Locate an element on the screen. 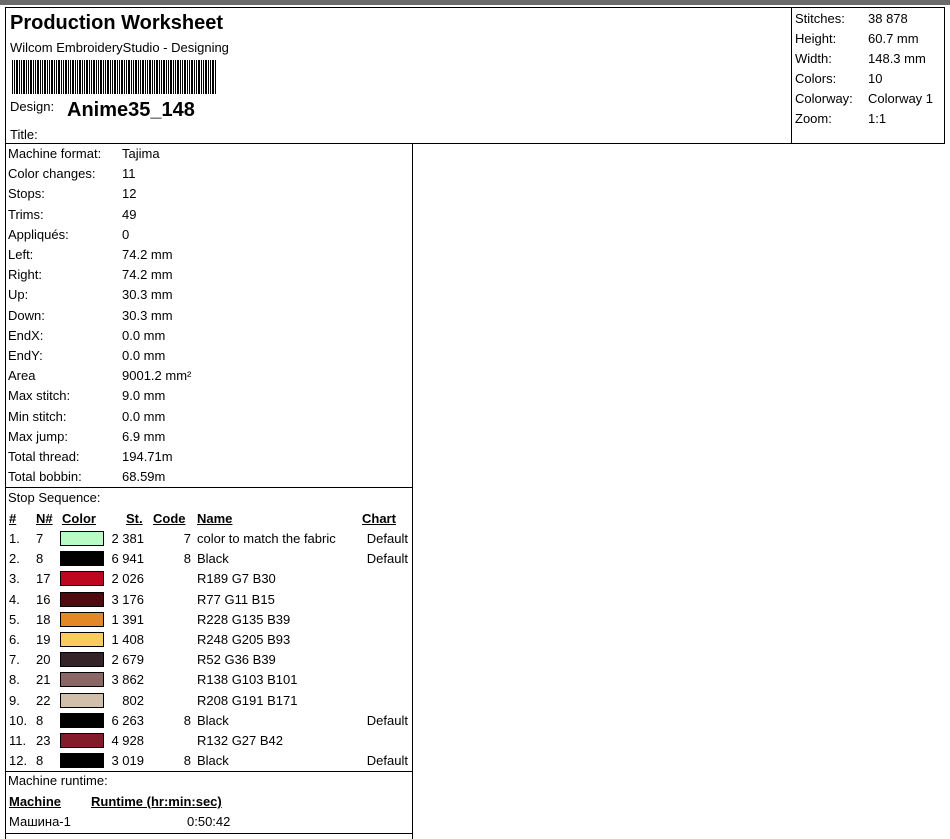 This screenshot has height=839, width=950. table-row: 2. 8 6 941 8 Black Default is located at coordinates (209, 561).